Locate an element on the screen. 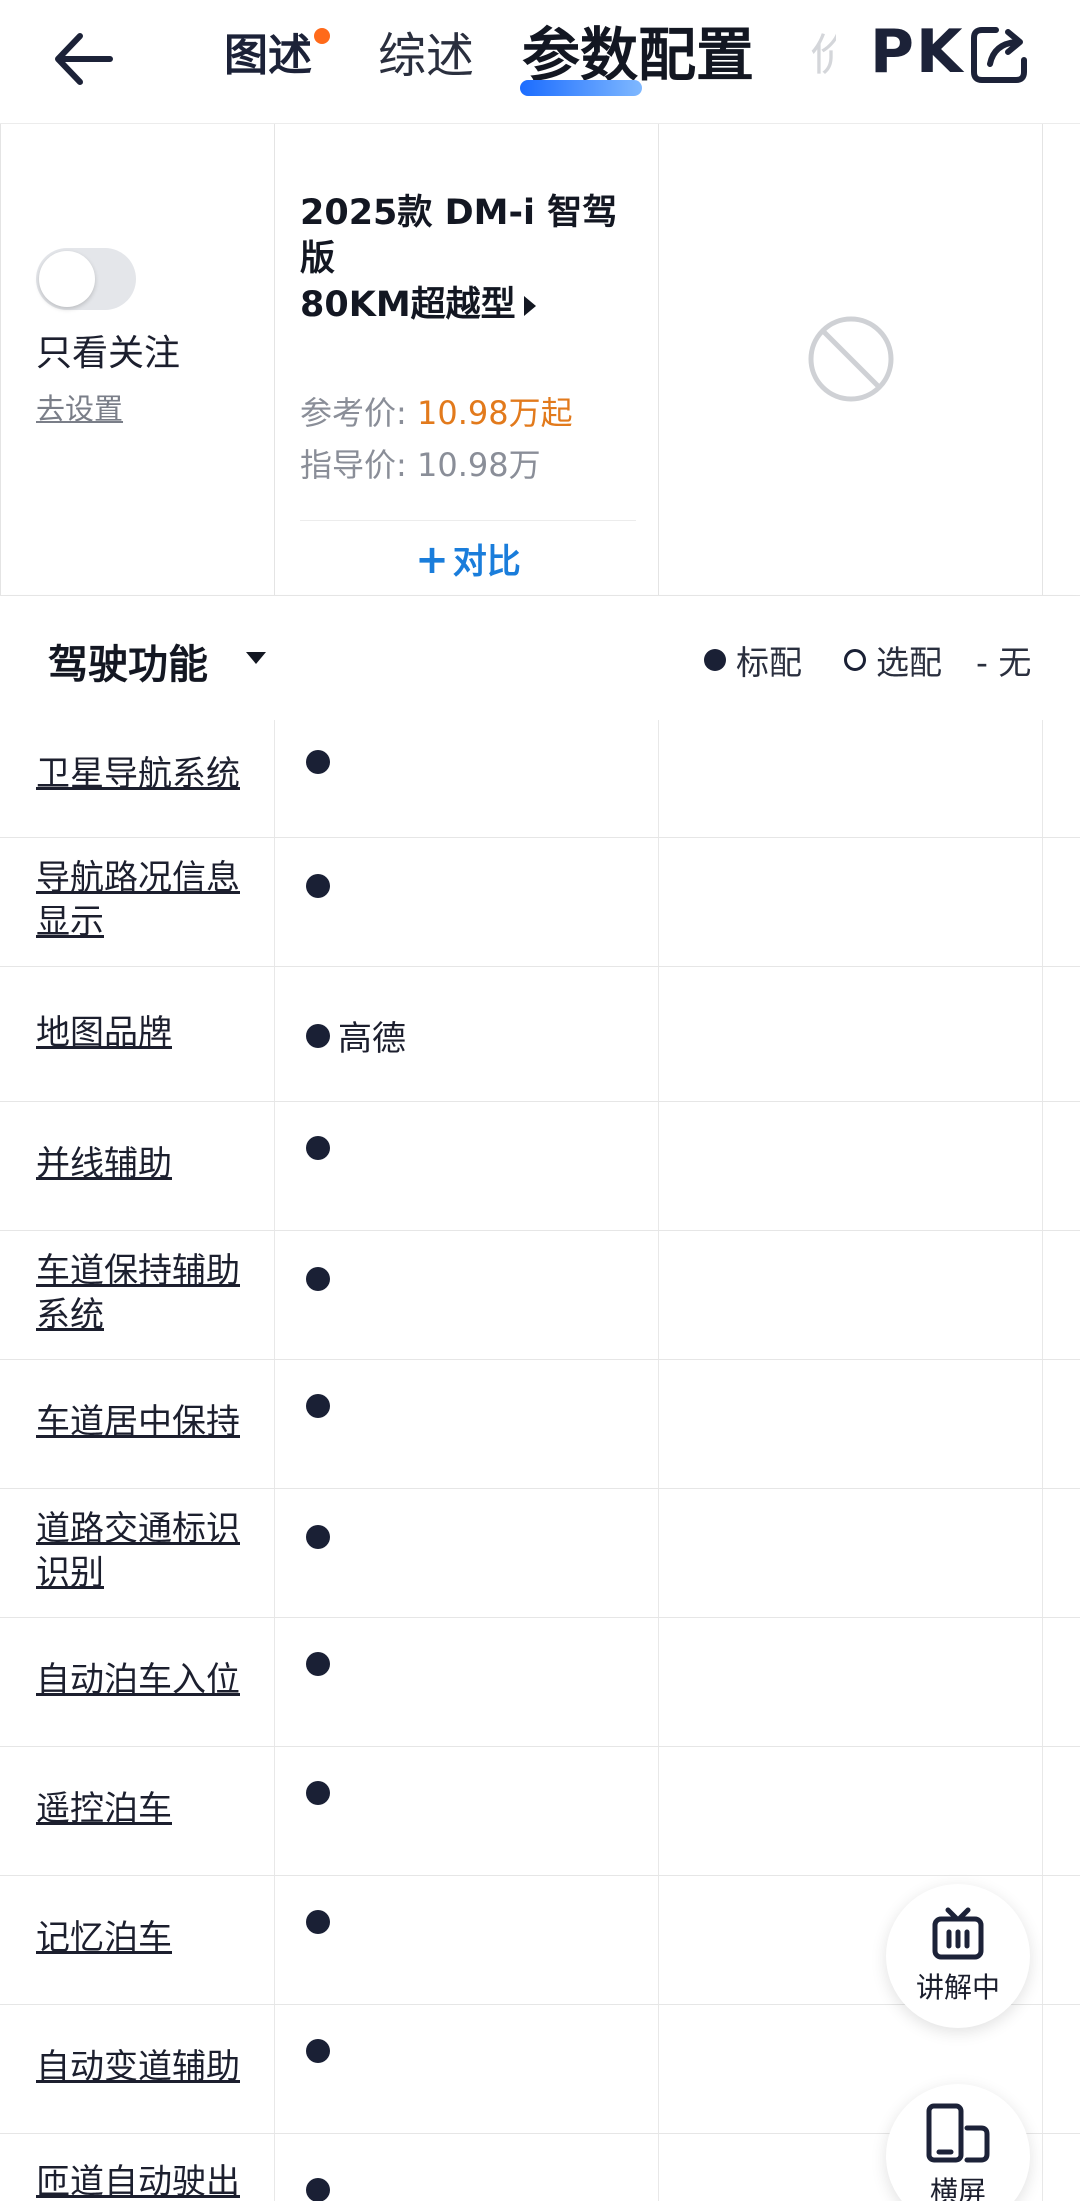  feature-name: 导航路况信息显示 is located at coordinates (151, 900).